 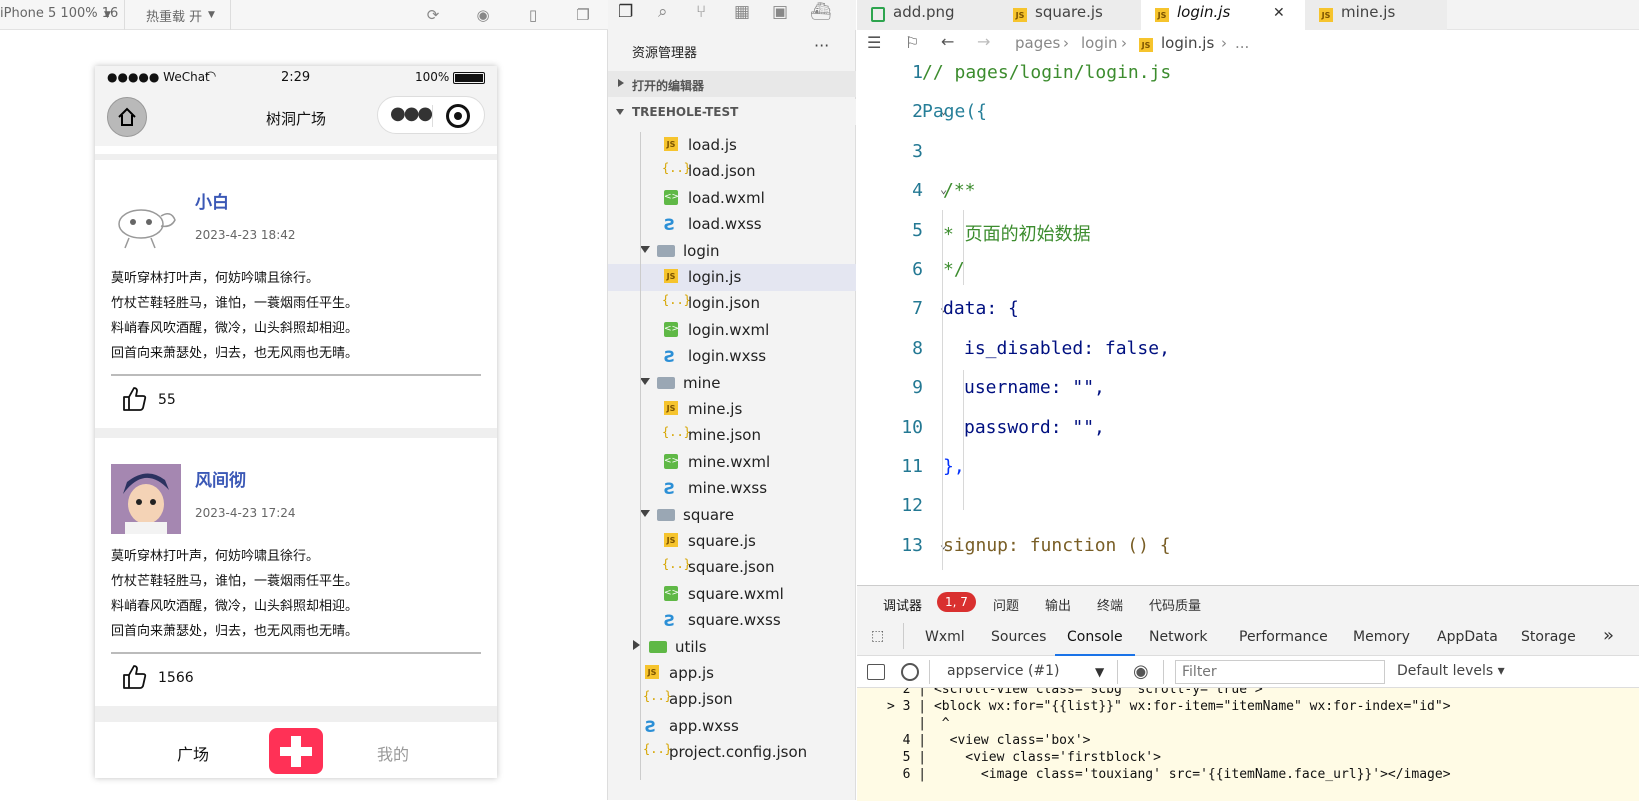 What do you see at coordinates (902, 604) in the screenshot?
I see `tab-debugger: 调试器` at bounding box center [902, 604].